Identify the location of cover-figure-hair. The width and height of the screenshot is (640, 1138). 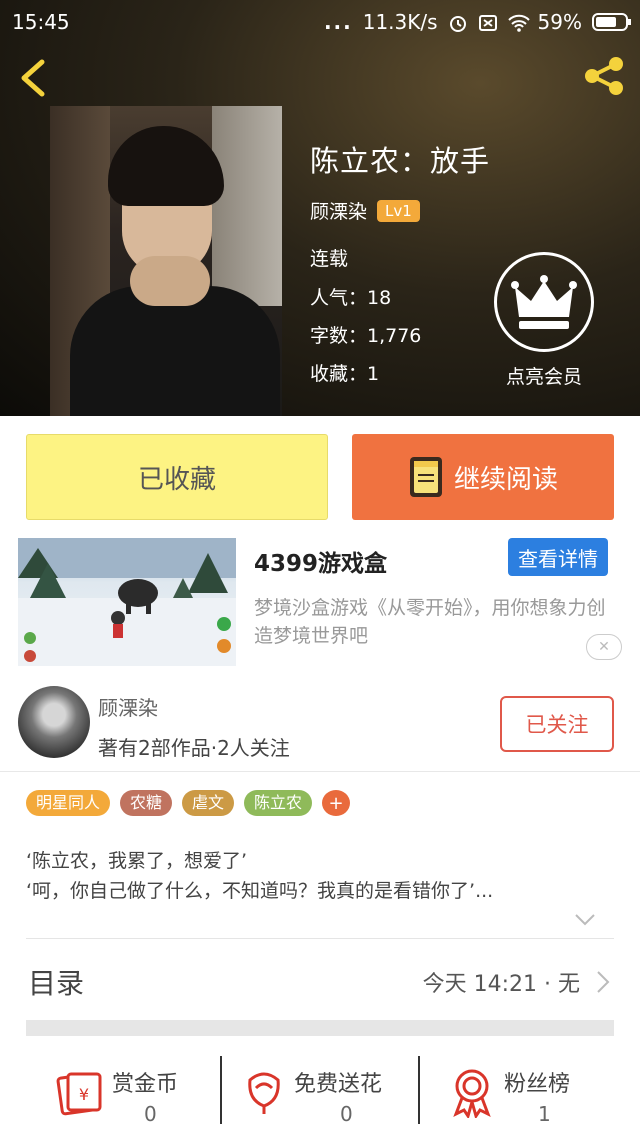
(166, 166).